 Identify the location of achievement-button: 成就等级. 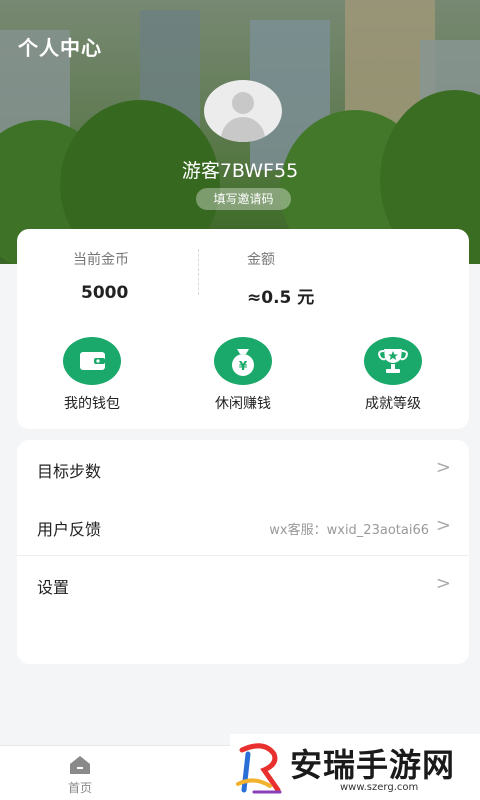
(393, 375).